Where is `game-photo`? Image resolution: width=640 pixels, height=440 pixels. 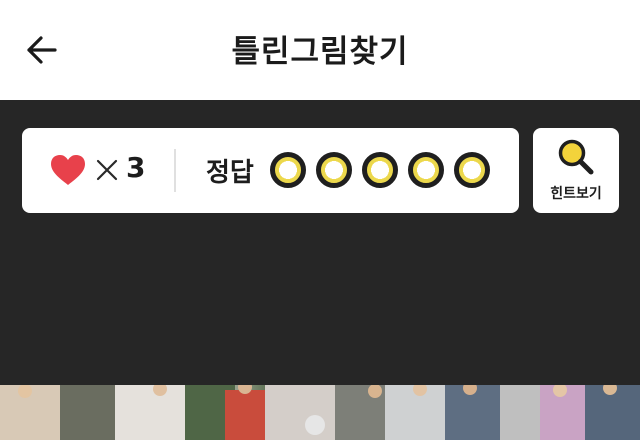 game-photo is located at coordinates (320, 412).